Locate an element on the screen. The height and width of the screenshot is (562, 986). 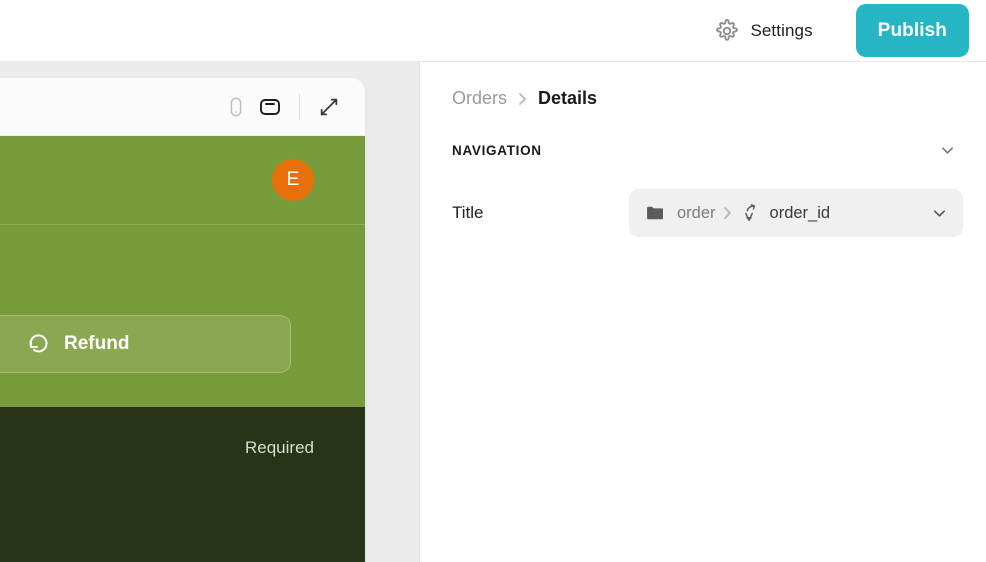
preview-footer-section: Required is located at coordinates (182, 484).